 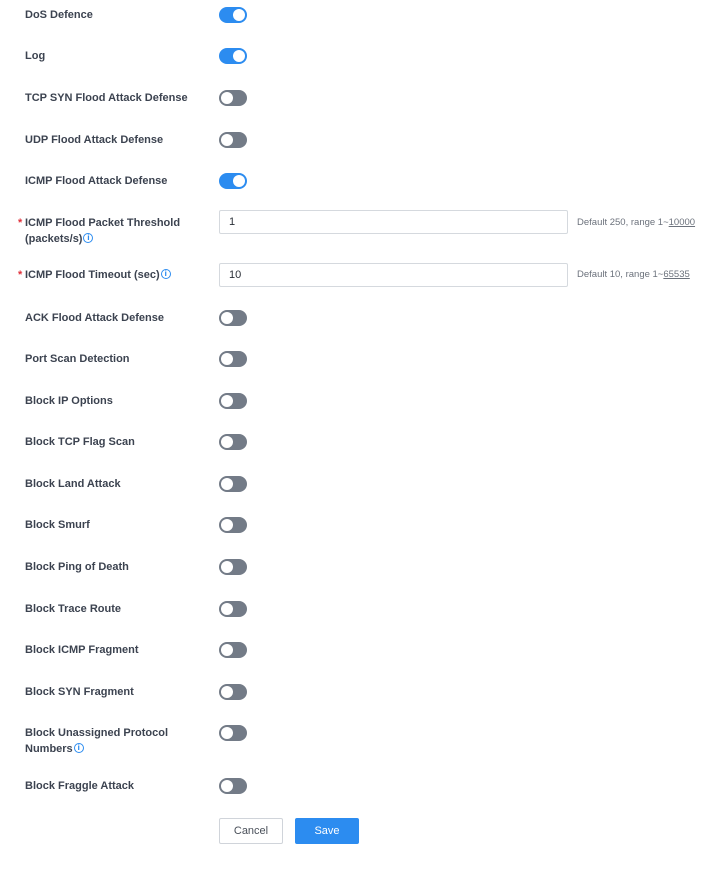 I want to click on block-syn-fragment-toggle, so click(x=233, y=692).